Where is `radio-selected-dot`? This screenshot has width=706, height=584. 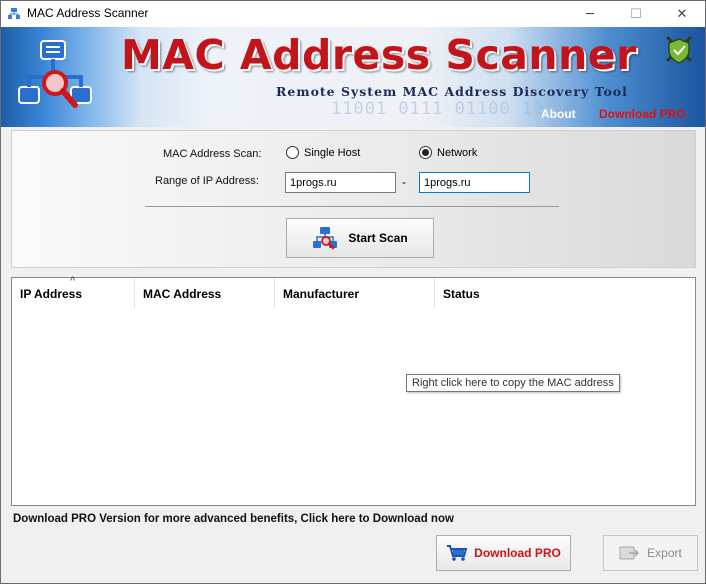
radio-selected-dot is located at coordinates (425, 152).